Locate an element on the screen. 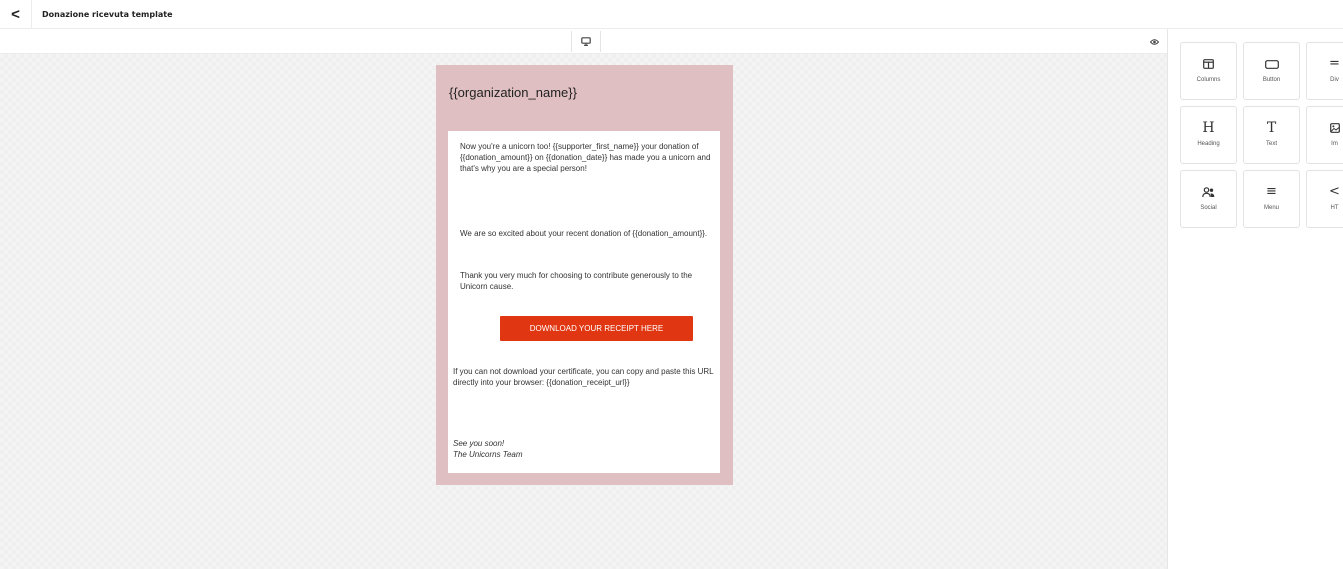 This screenshot has width=1343, height=569. text-icon: T is located at coordinates (1271, 128).